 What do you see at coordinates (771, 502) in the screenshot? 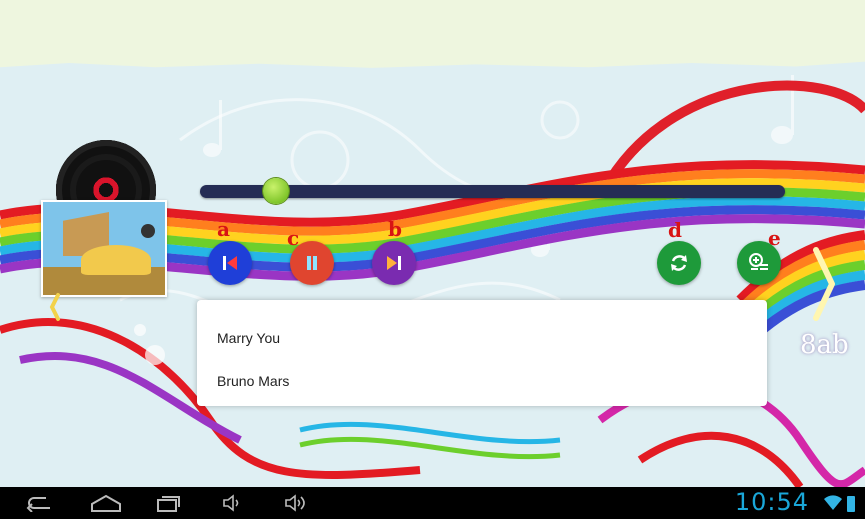
I see `status-clock: 10:54` at bounding box center [771, 502].